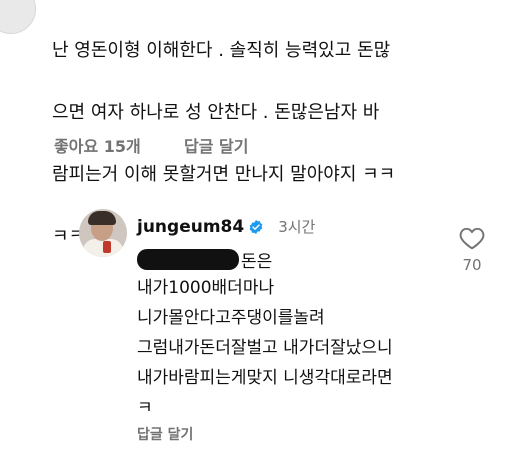 This screenshot has height=450, width=507. What do you see at coordinates (165, 434) in the screenshot?
I see `reply-reply-button: 답글 달기` at bounding box center [165, 434].